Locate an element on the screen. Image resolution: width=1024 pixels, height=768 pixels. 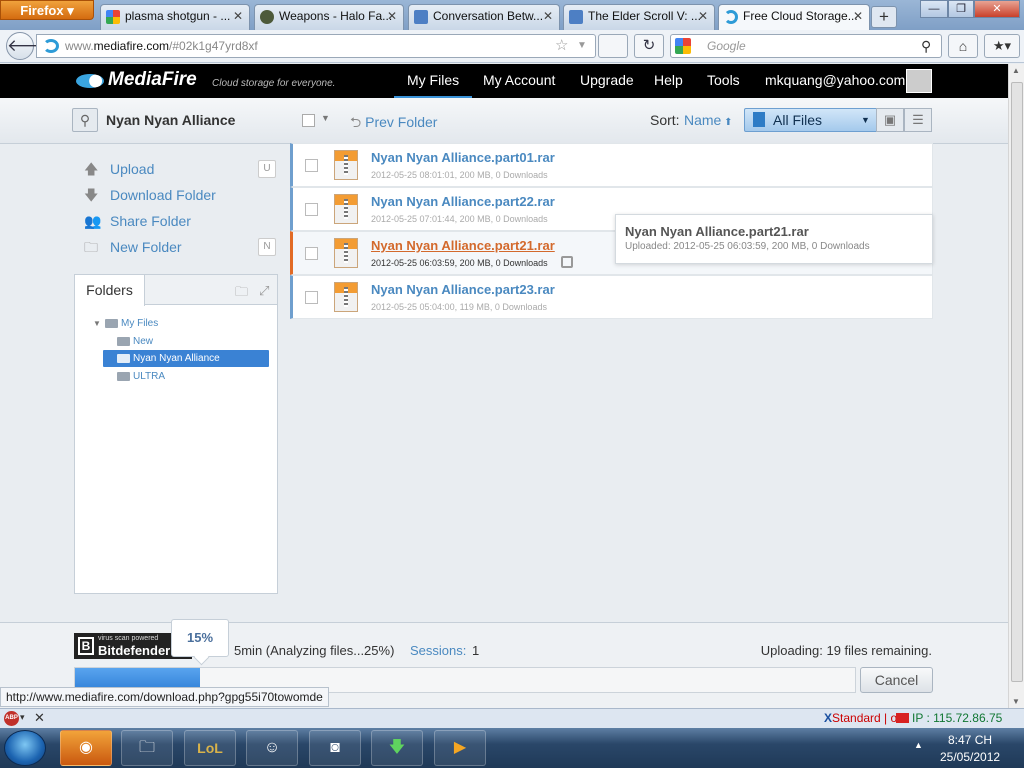
taskbar-messenger: ☺ is located at coordinates (272, 748).